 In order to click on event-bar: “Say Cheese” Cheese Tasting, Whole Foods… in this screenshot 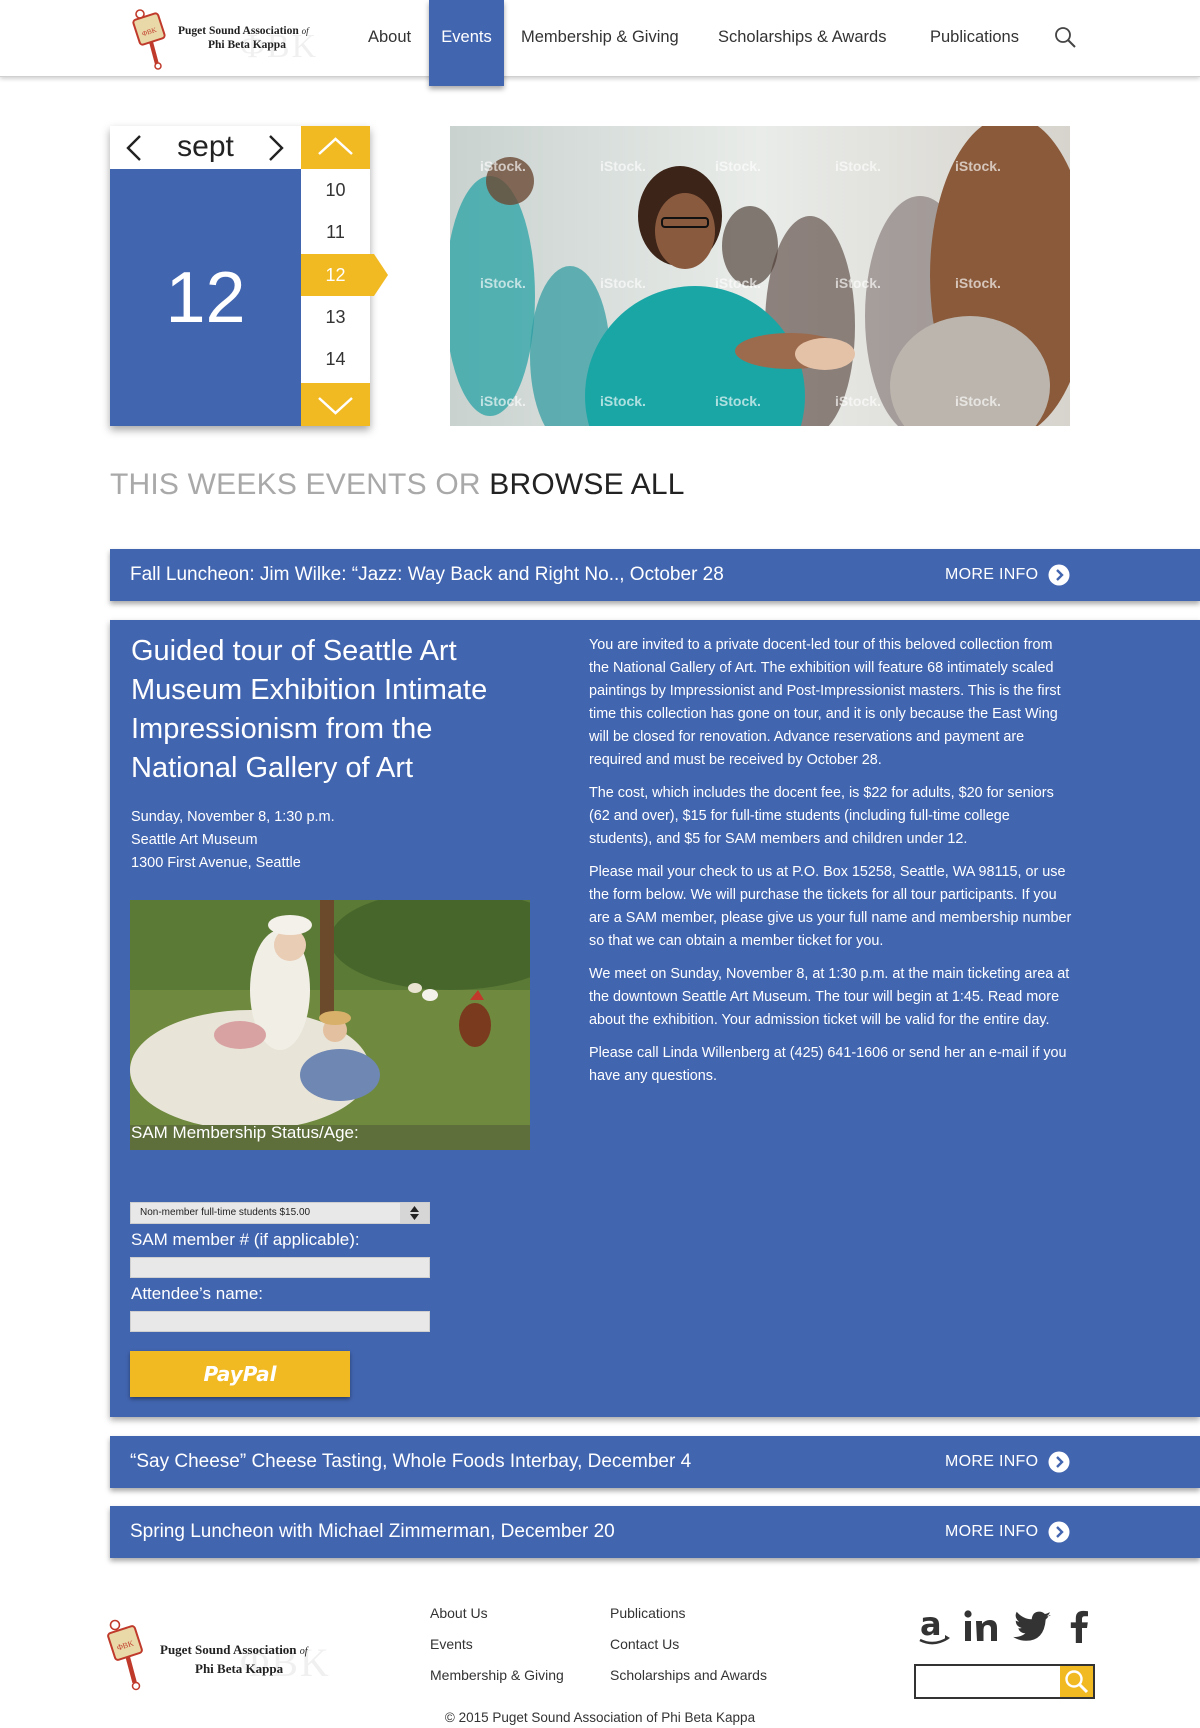, I will do `click(655, 1462)`.